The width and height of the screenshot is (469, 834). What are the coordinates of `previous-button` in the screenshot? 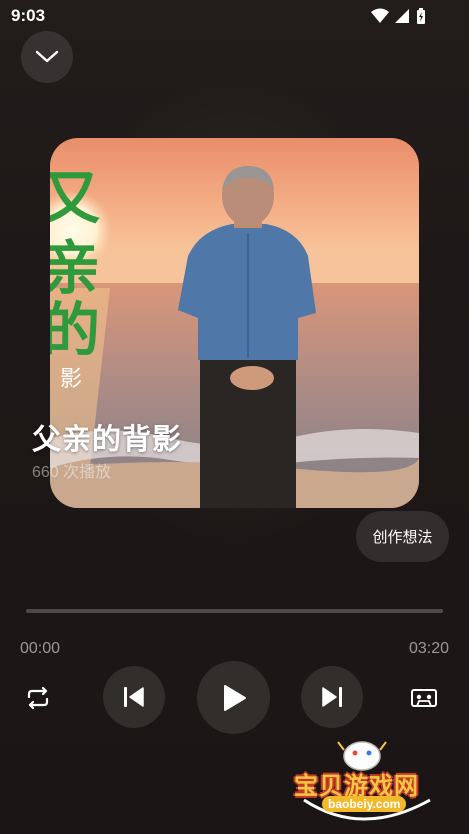 It's located at (134, 697).